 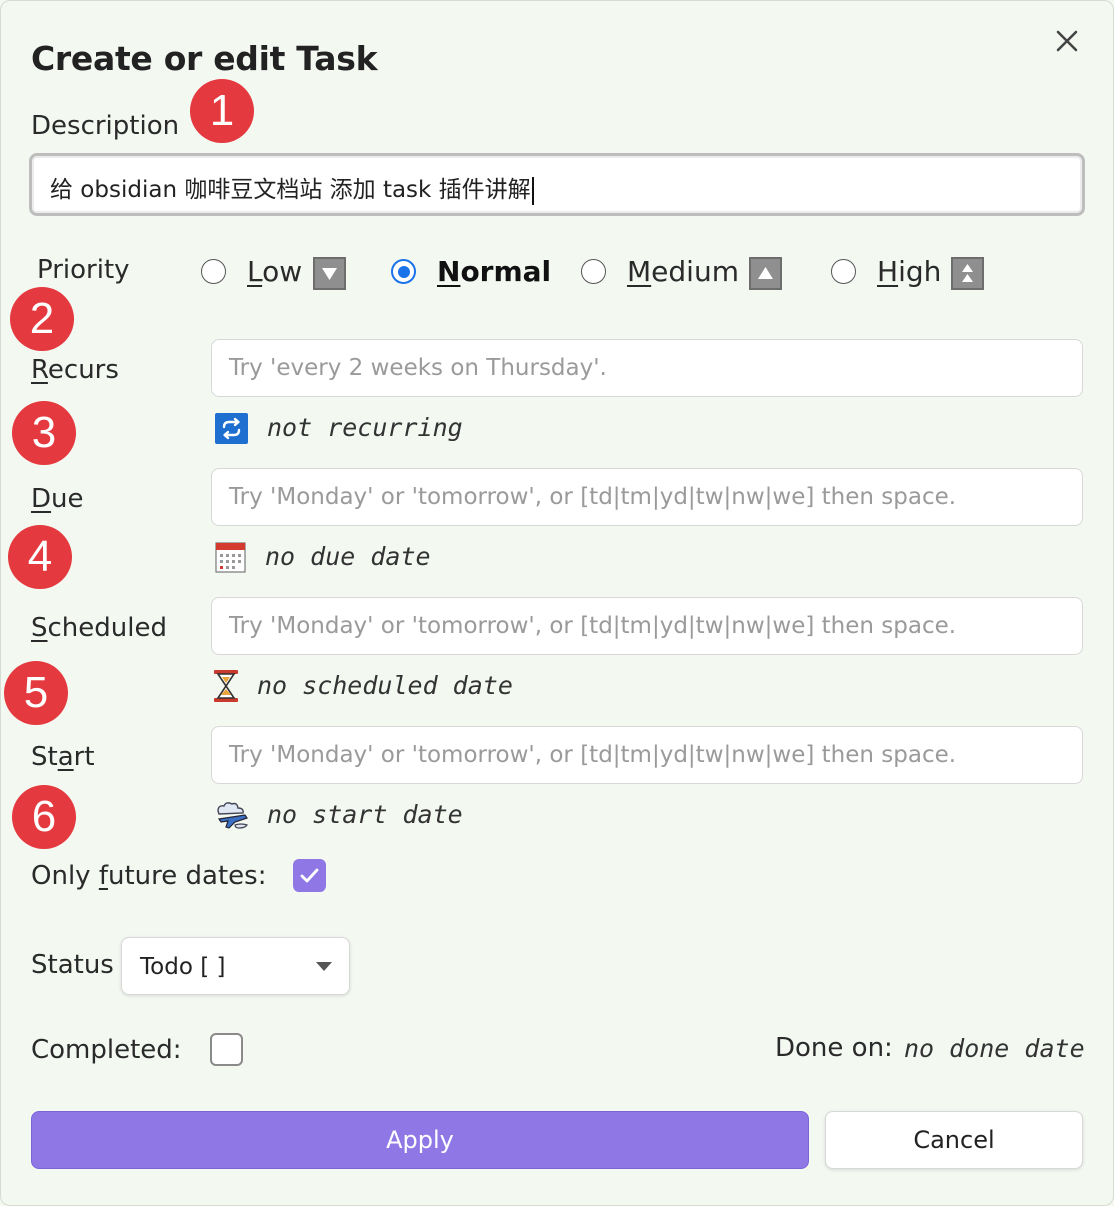 What do you see at coordinates (994, 1048) in the screenshot?
I see `done-on-value: no done date` at bounding box center [994, 1048].